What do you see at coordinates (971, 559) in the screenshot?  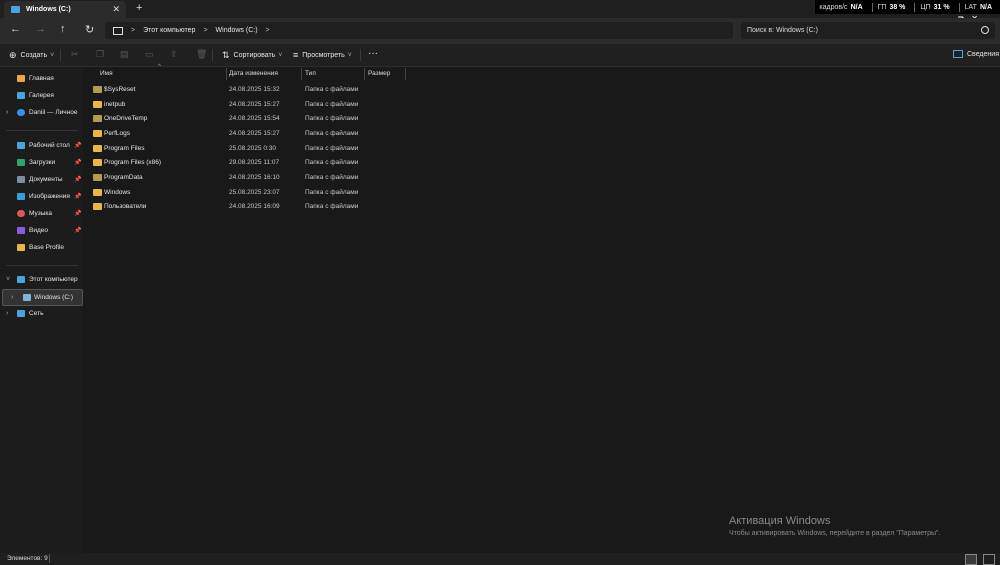 I see `details-view-icon` at bounding box center [971, 559].